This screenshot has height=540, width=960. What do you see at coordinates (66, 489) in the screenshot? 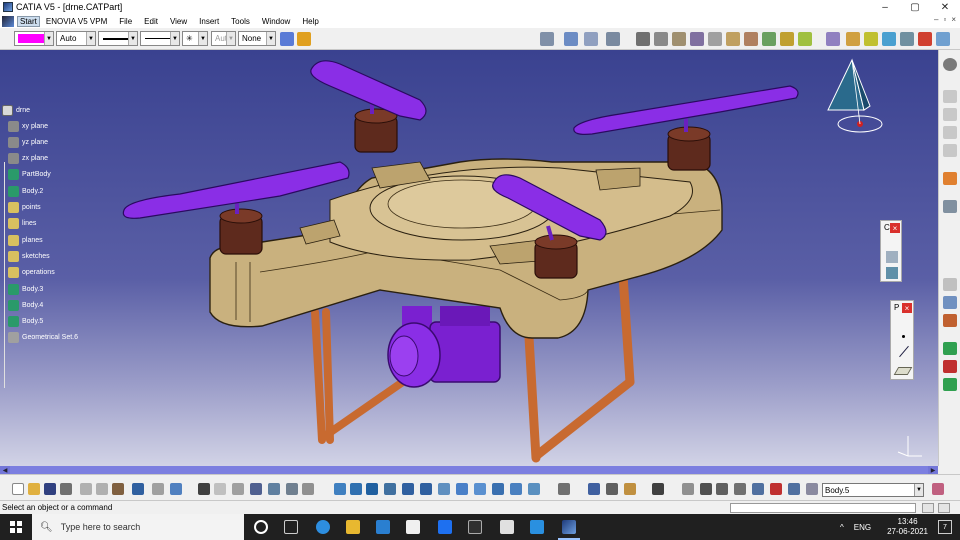
I see `print-icon` at bounding box center [66, 489].